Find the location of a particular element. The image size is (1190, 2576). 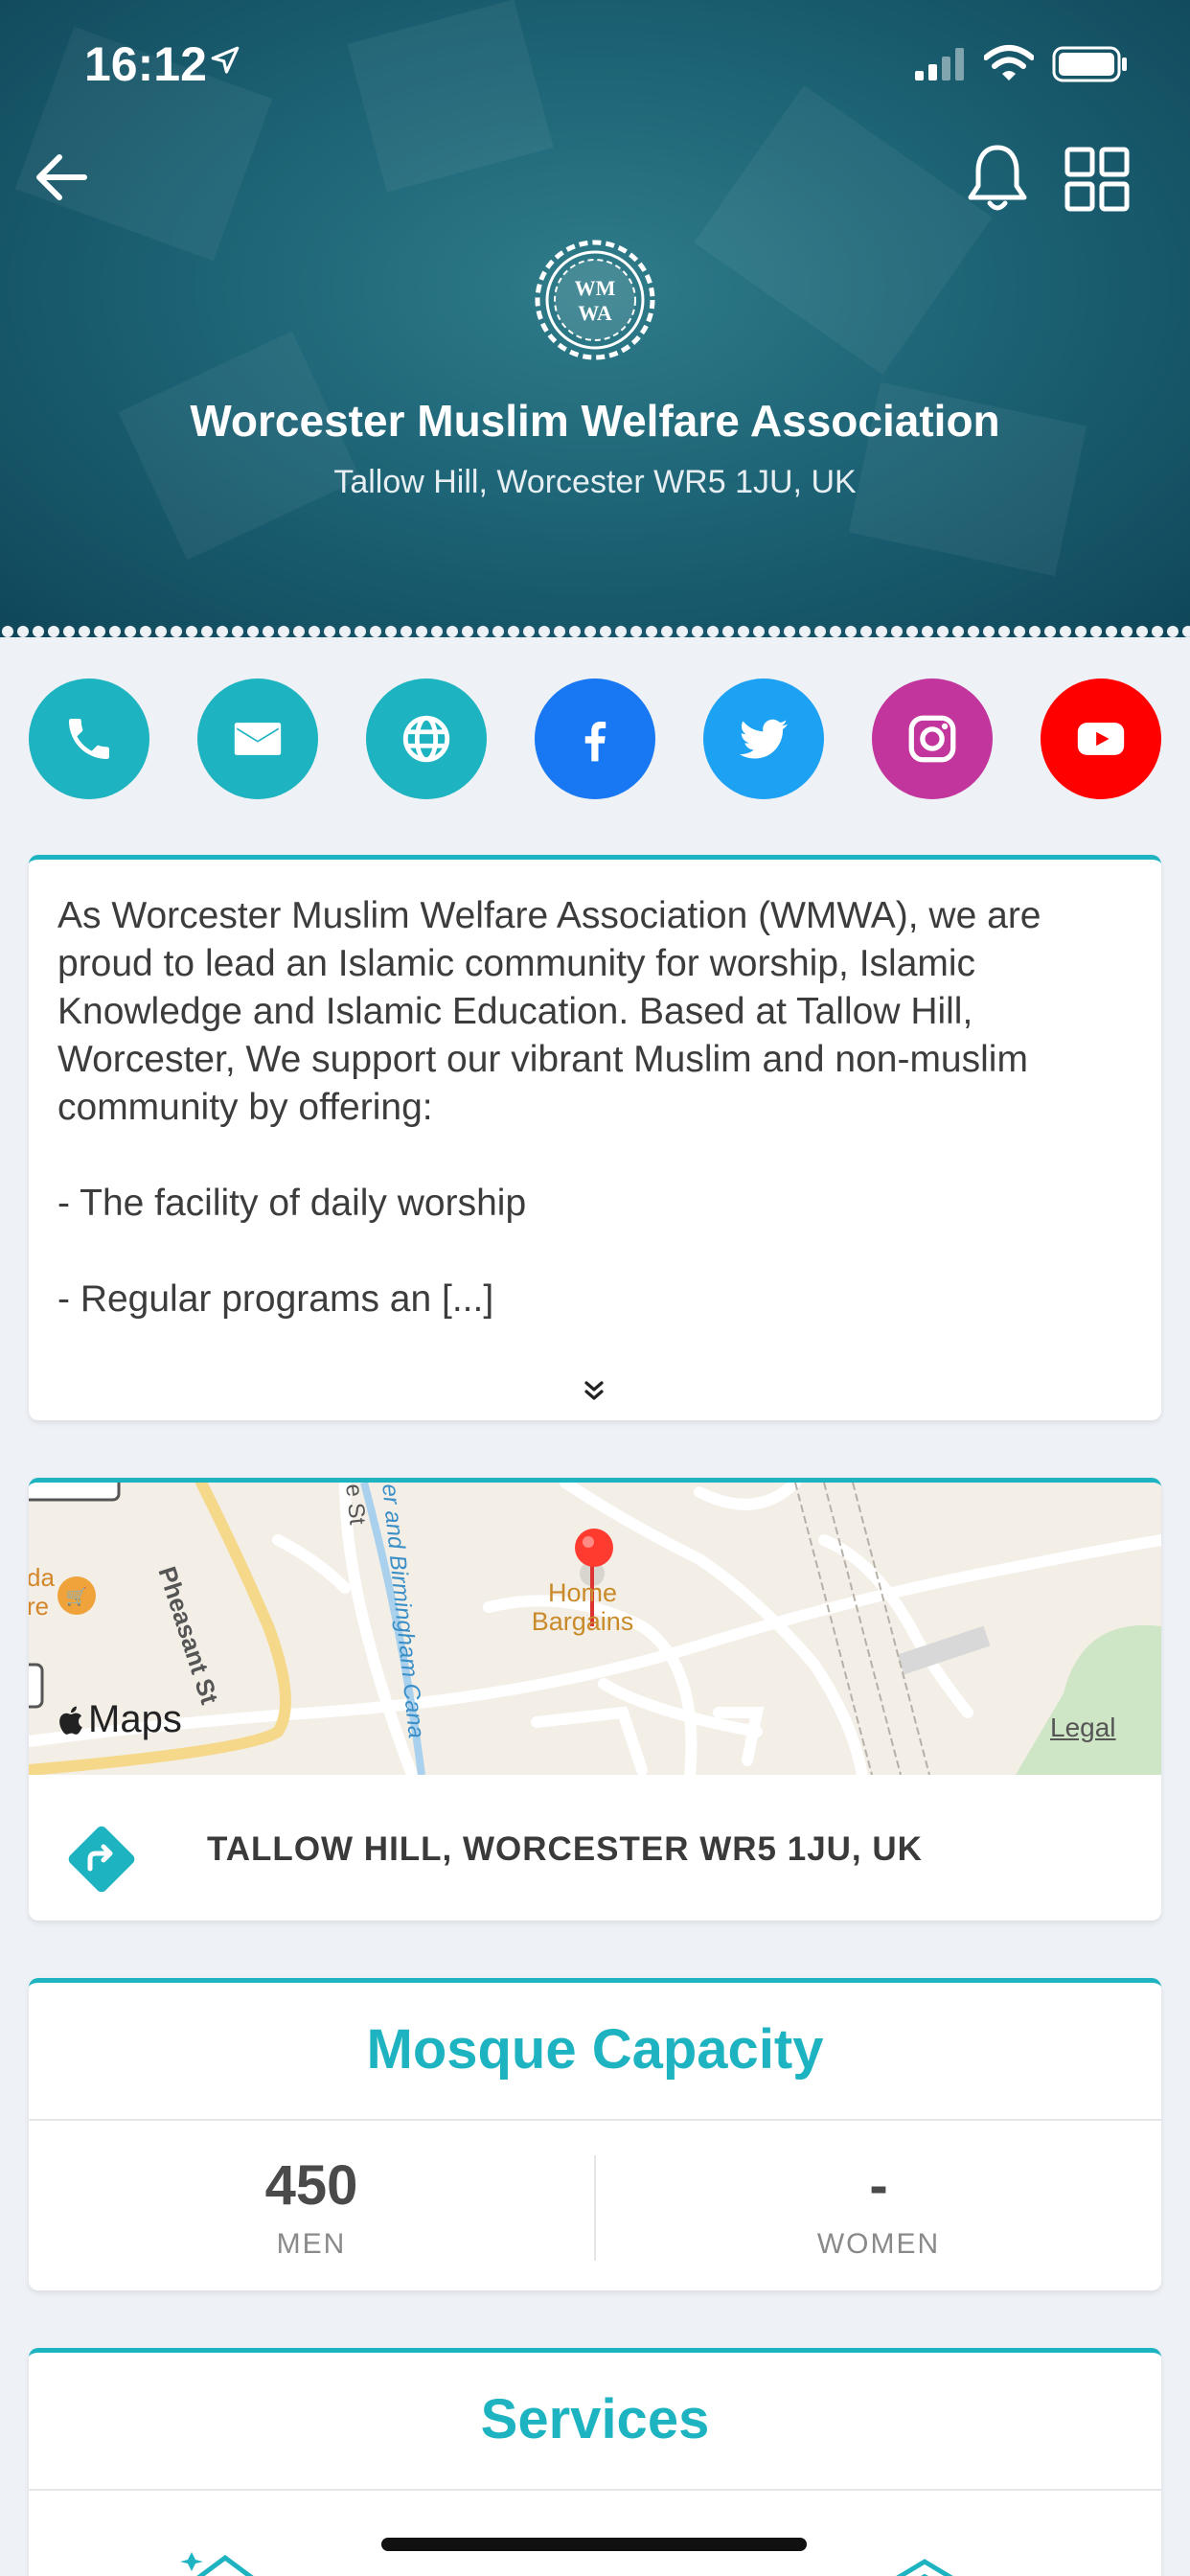

men-capacity-value: 450 is located at coordinates (311, 2185).